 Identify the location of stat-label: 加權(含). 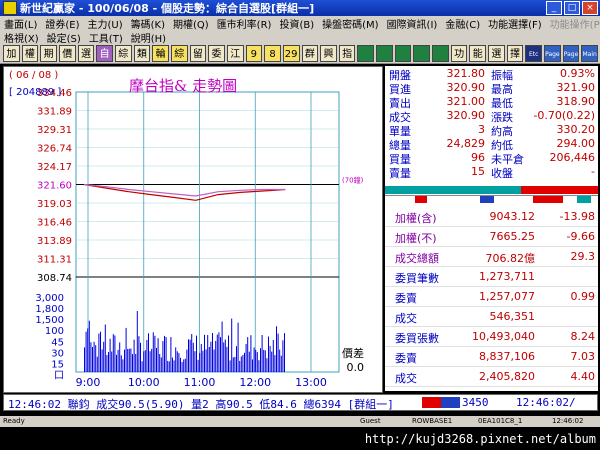
(416, 218).